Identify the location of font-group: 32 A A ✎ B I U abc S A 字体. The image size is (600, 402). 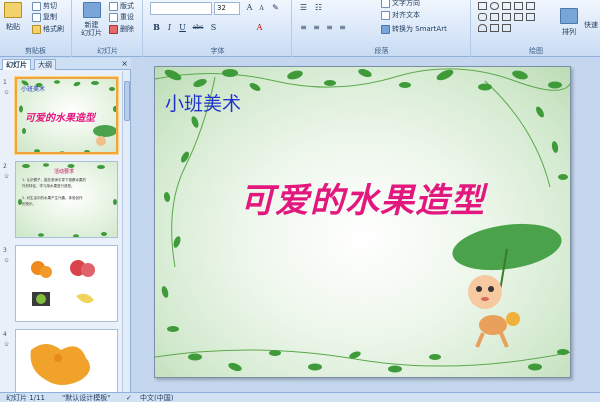
(218, 28).